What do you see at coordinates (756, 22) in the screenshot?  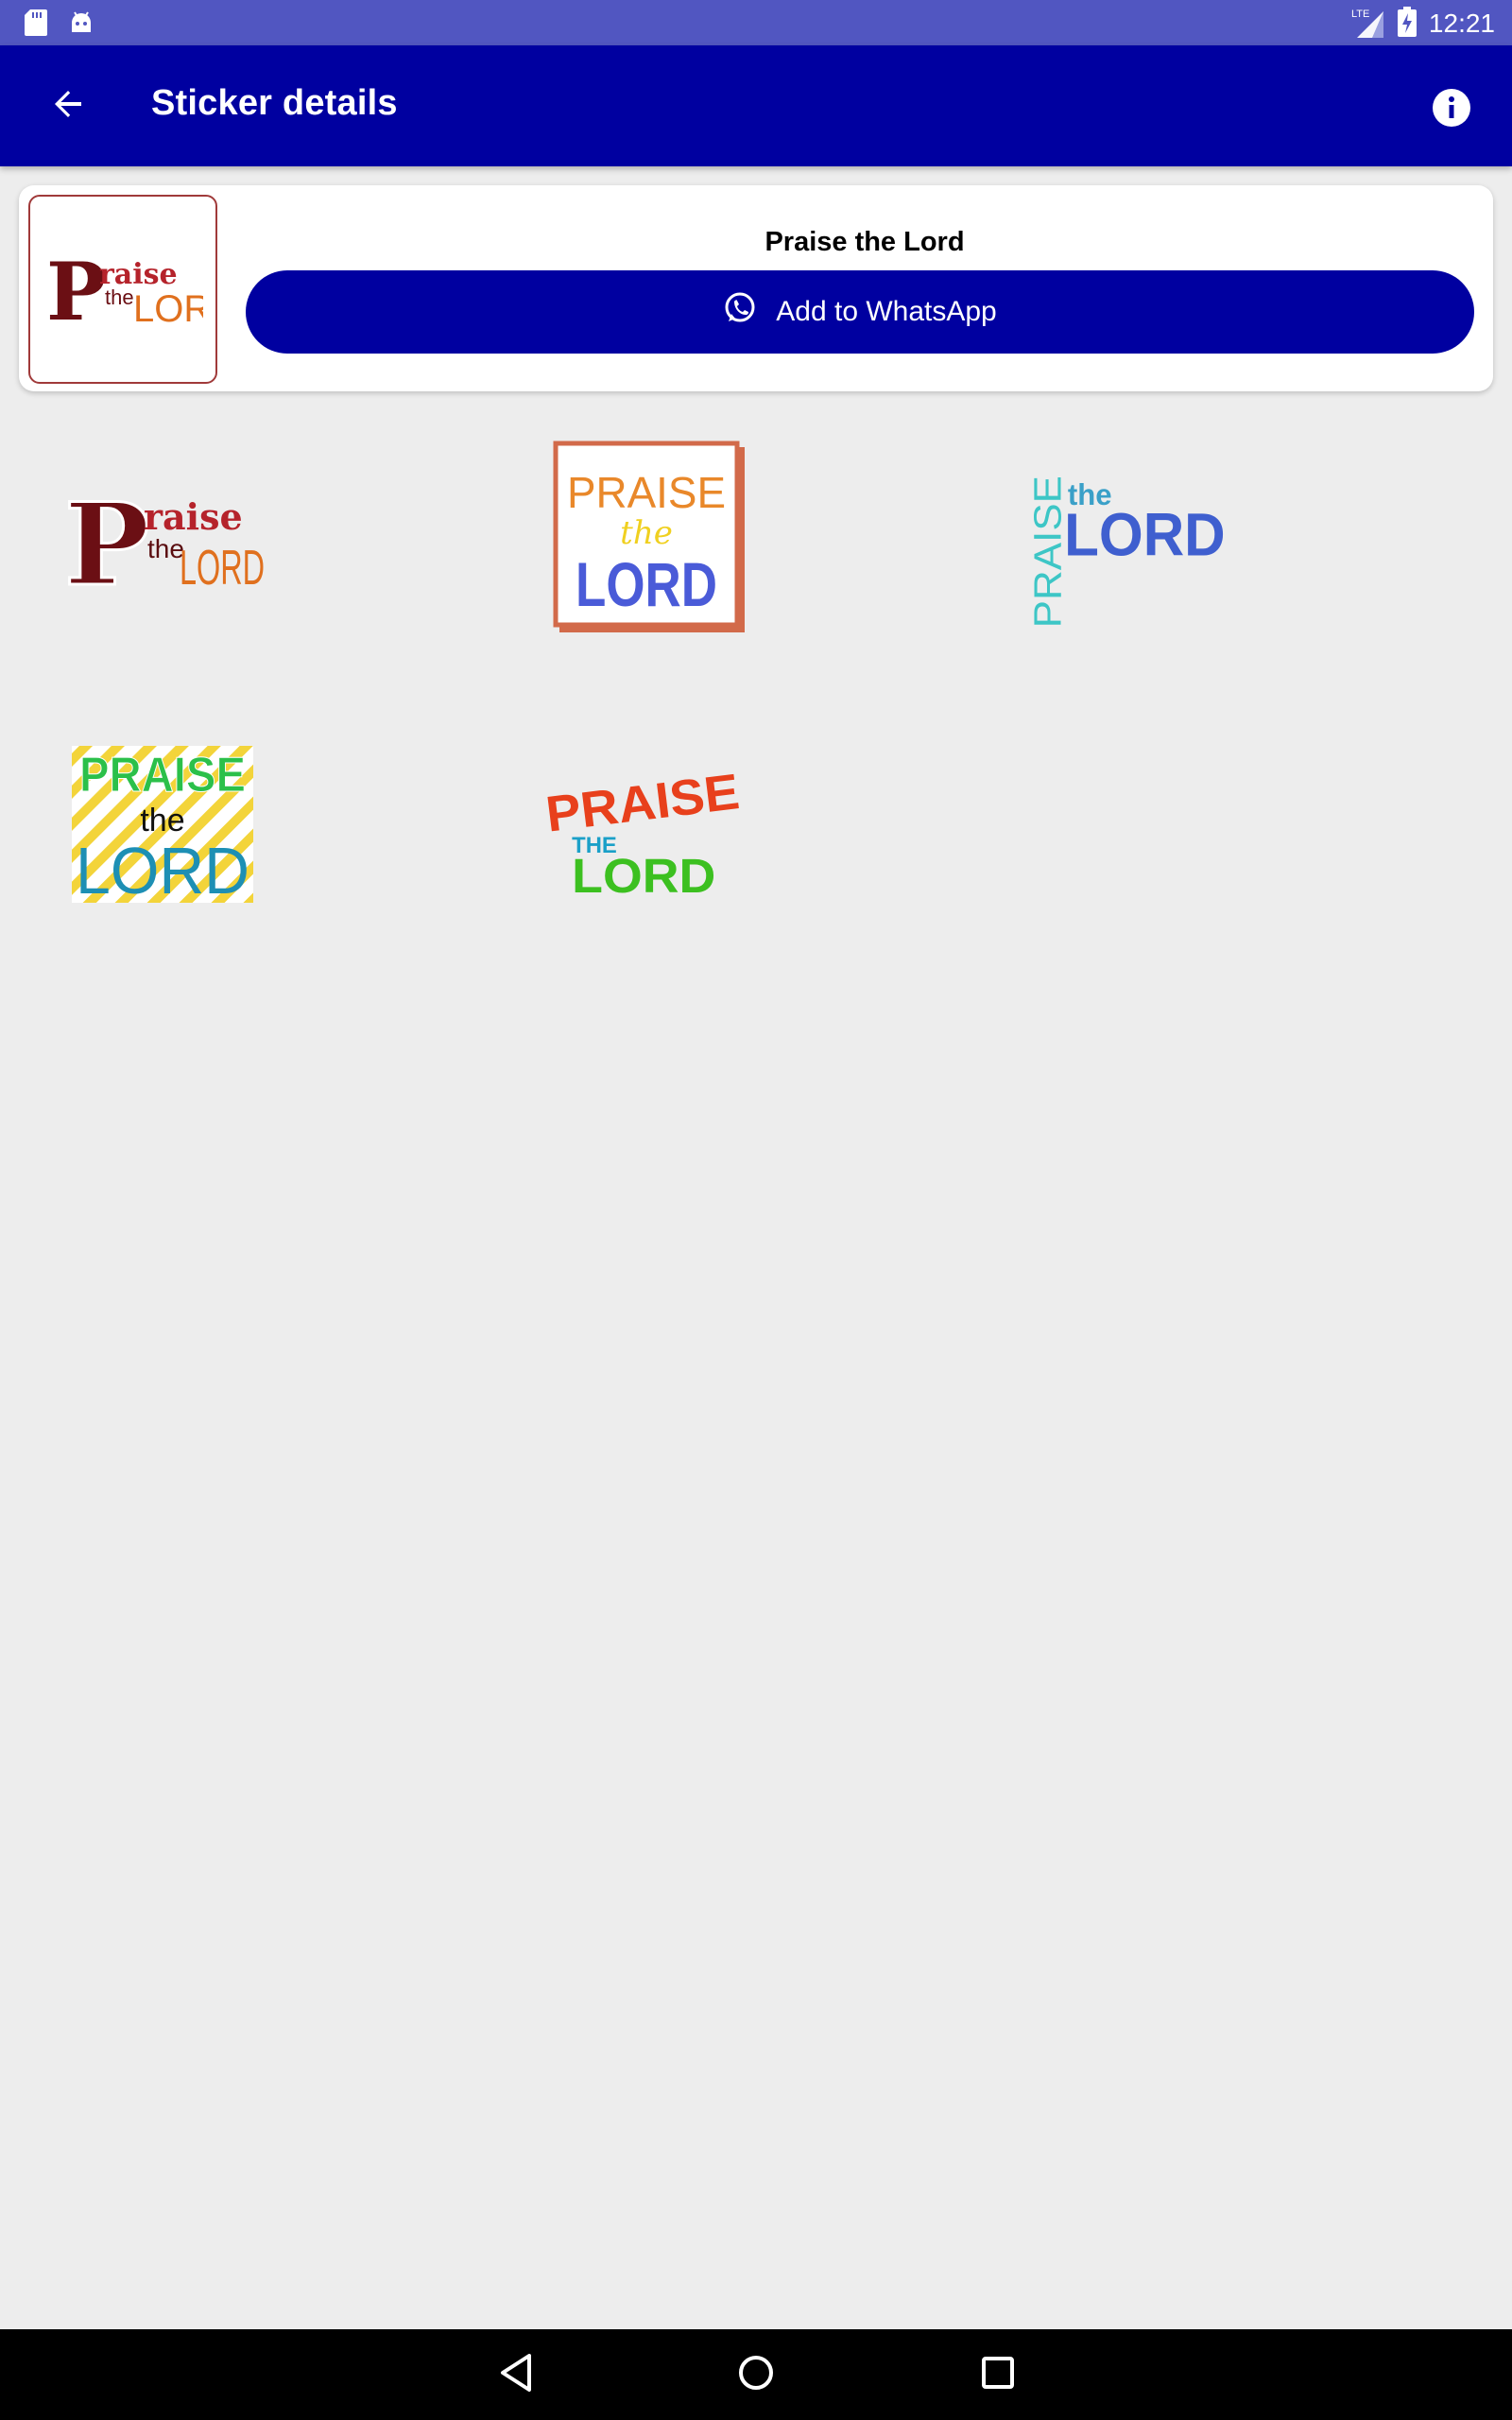 I see `status-bar: LTE 12:21` at bounding box center [756, 22].